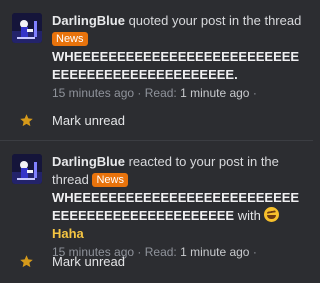 The height and width of the screenshot is (283, 320). I want to click on alert-meta: 15 minutes ago · Read: 1 minute ago ·, so click(154, 93).